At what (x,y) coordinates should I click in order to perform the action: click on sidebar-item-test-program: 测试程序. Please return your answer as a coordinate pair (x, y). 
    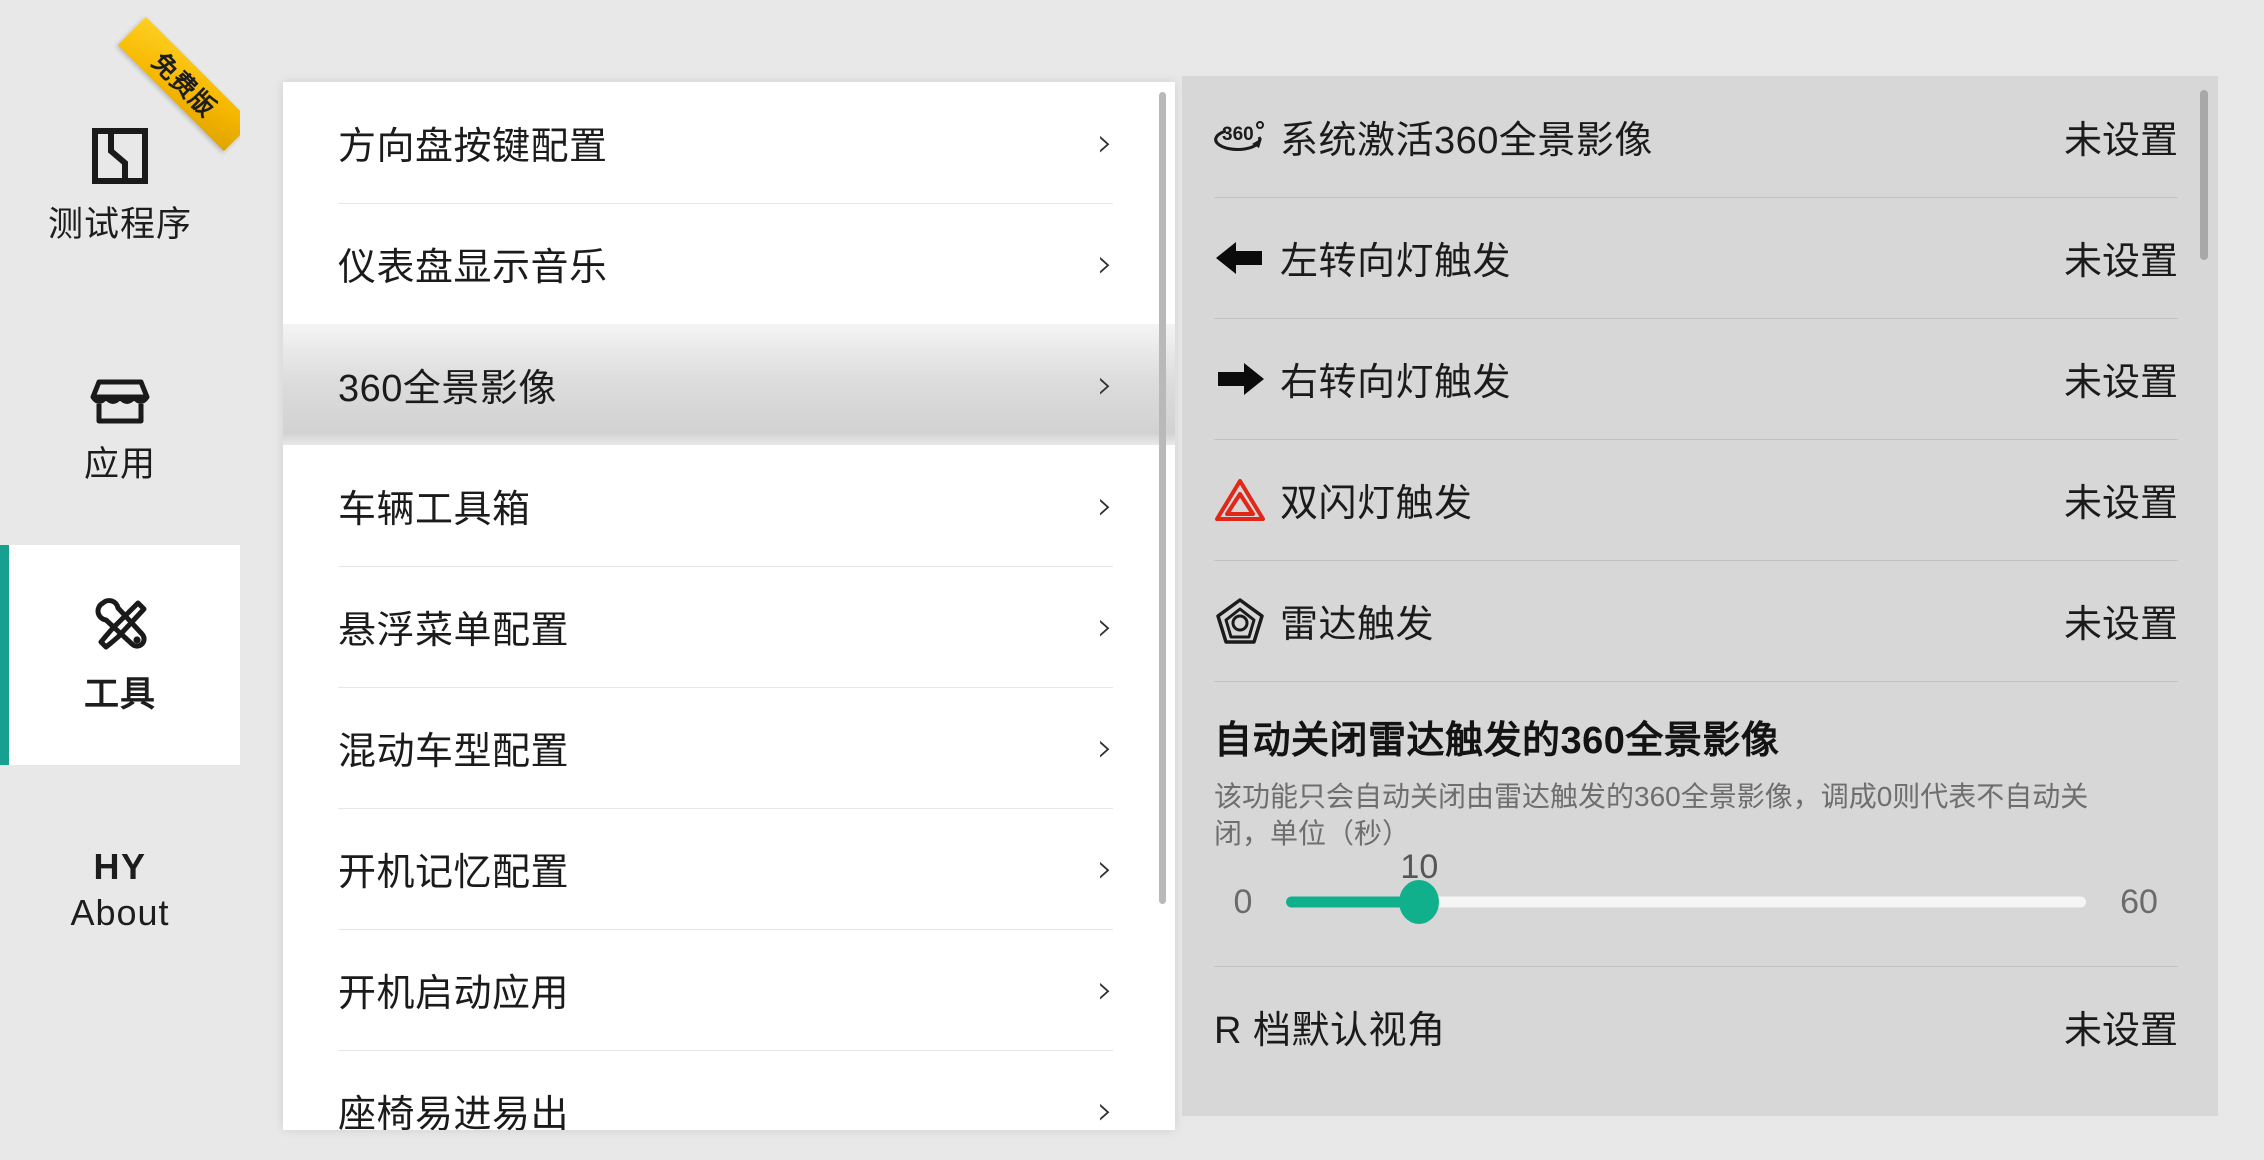
    Looking at the image, I should click on (120, 185).